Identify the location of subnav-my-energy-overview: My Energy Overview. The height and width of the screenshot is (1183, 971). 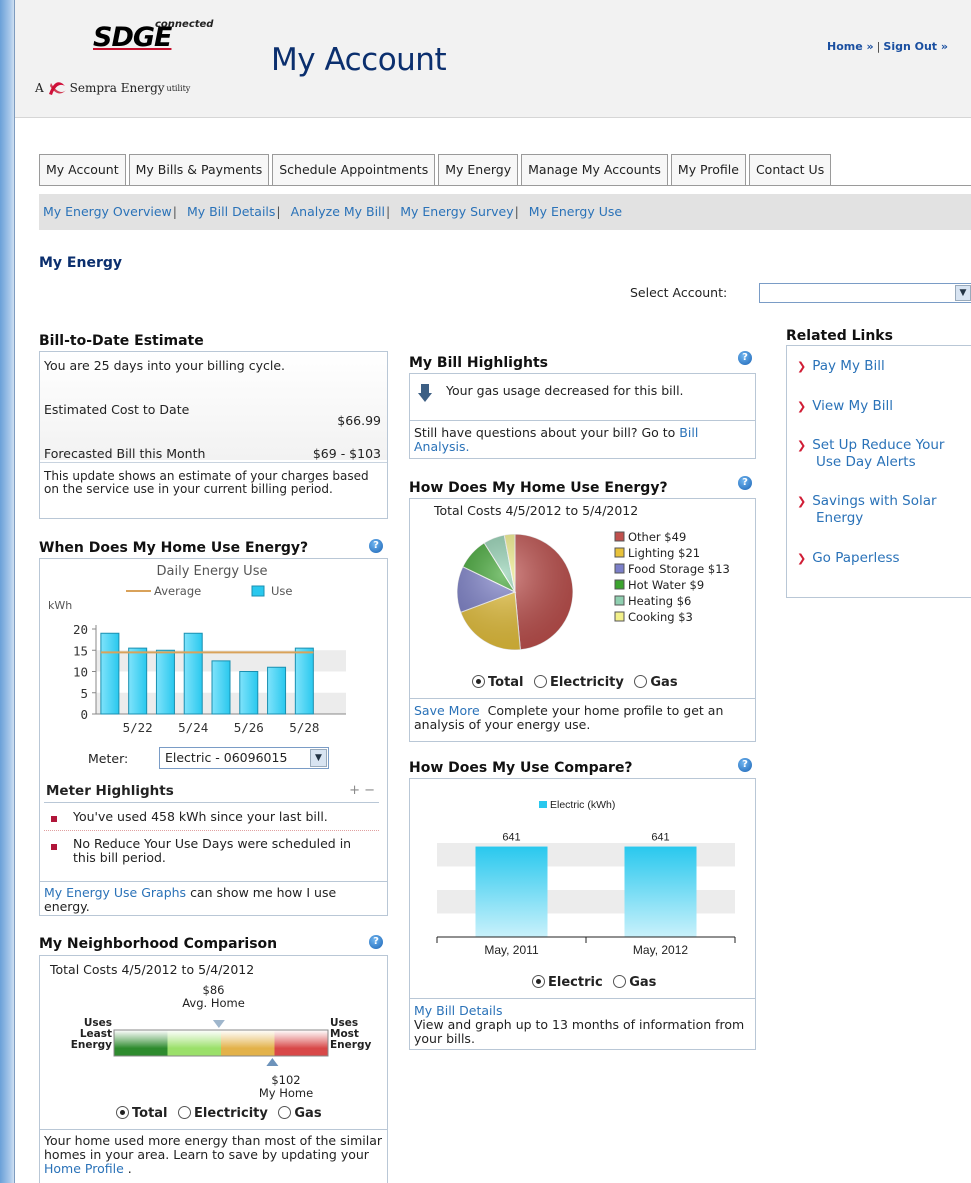
(107, 211).